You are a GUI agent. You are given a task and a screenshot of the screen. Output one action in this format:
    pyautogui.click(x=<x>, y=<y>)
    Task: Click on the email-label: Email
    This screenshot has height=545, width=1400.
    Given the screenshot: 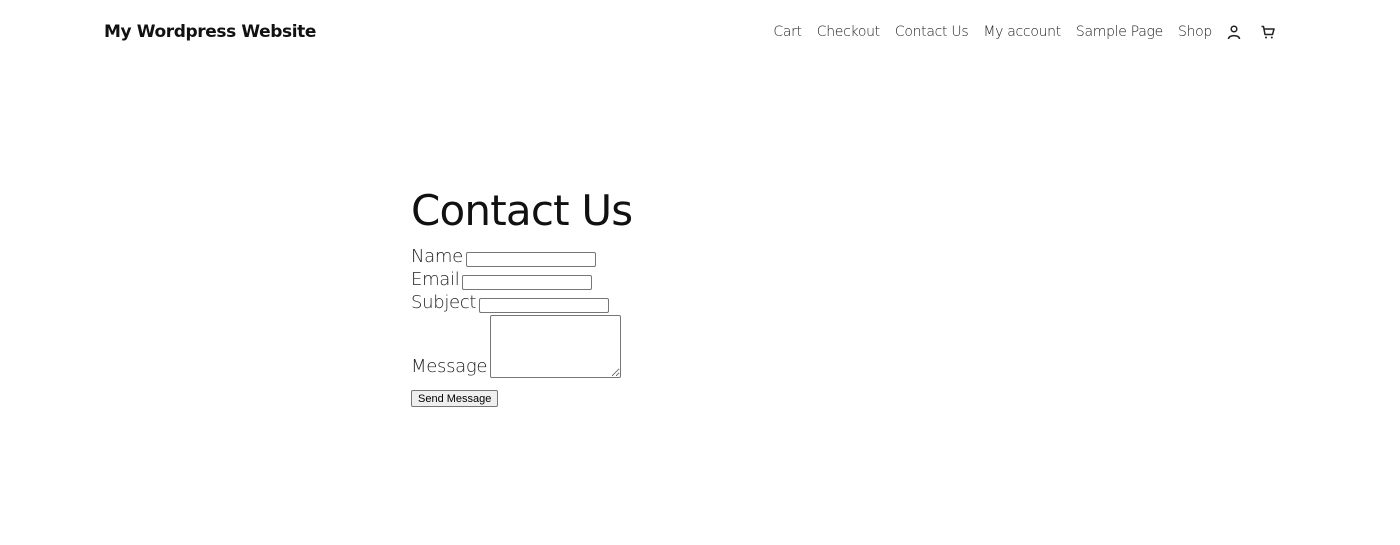 What is the action you would take?
    pyautogui.click(x=435, y=279)
    